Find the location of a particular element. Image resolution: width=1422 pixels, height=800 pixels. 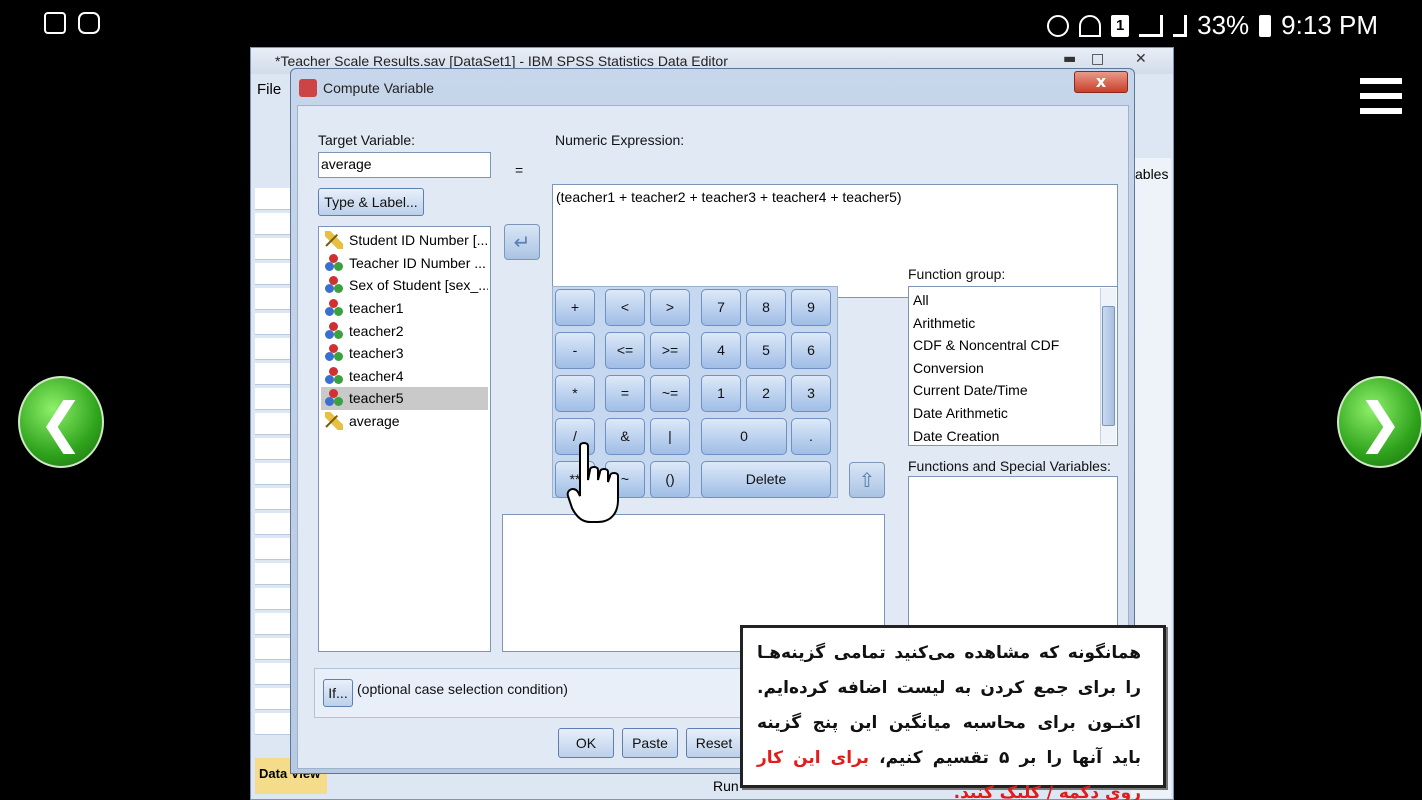

variable-item: average is located at coordinates (404, 421).